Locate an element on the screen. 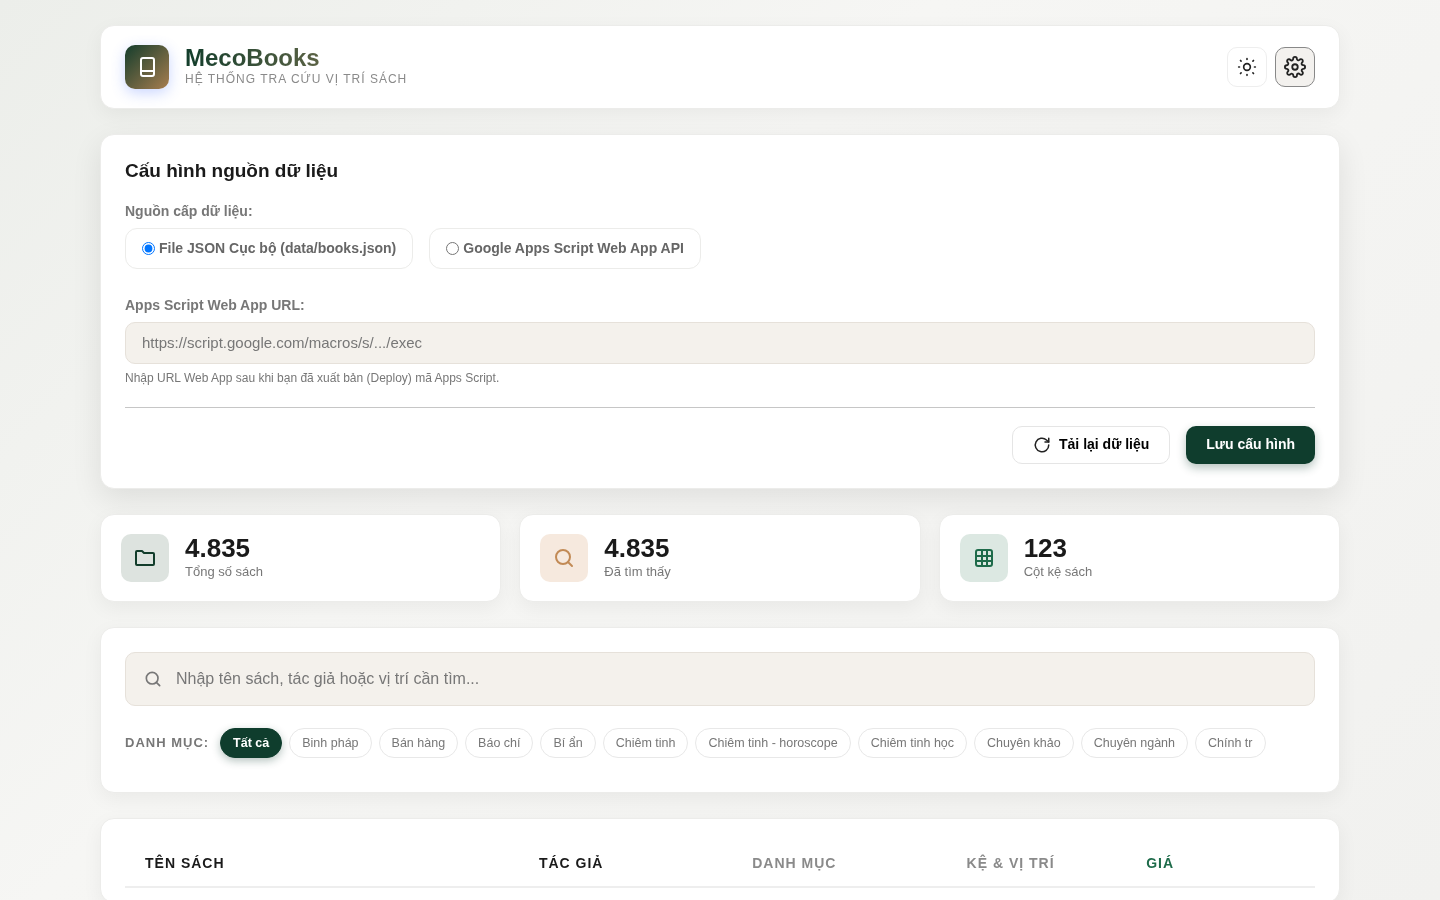 This screenshot has width=1440, height=900. stat-label: Cột kệ sách is located at coordinates (1058, 572).